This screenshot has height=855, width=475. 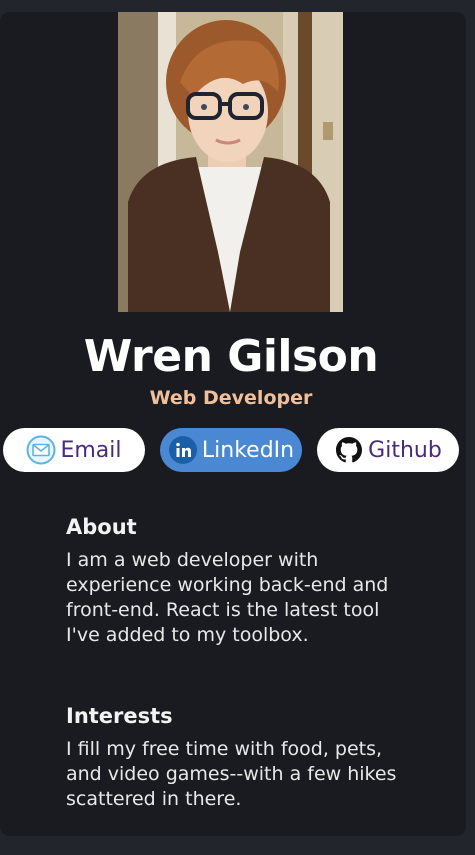 I want to click on github-icon, so click(x=349, y=450).